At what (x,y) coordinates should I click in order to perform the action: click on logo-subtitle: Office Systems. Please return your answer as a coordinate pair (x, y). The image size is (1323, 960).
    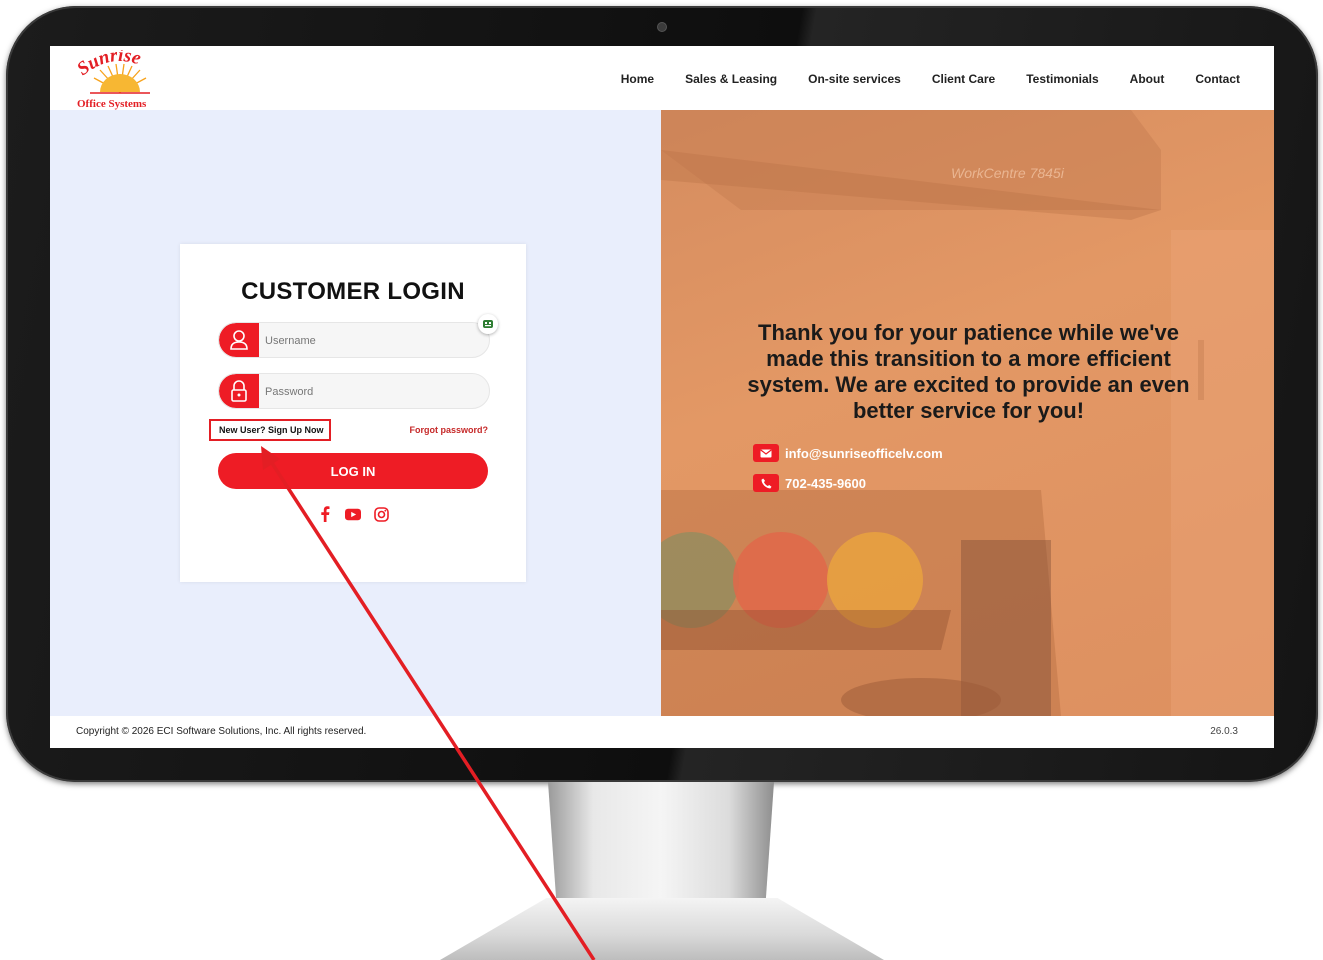
    Looking at the image, I should click on (112, 104).